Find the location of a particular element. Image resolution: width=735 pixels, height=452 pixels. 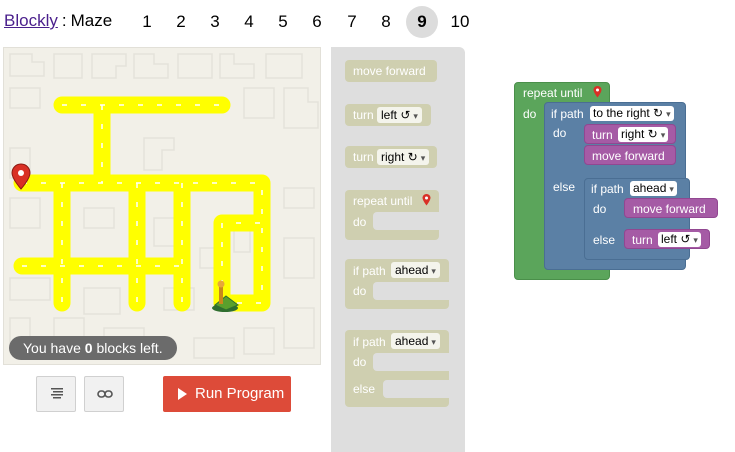

toolbox-move-forward-block: move forward is located at coordinates (391, 71).